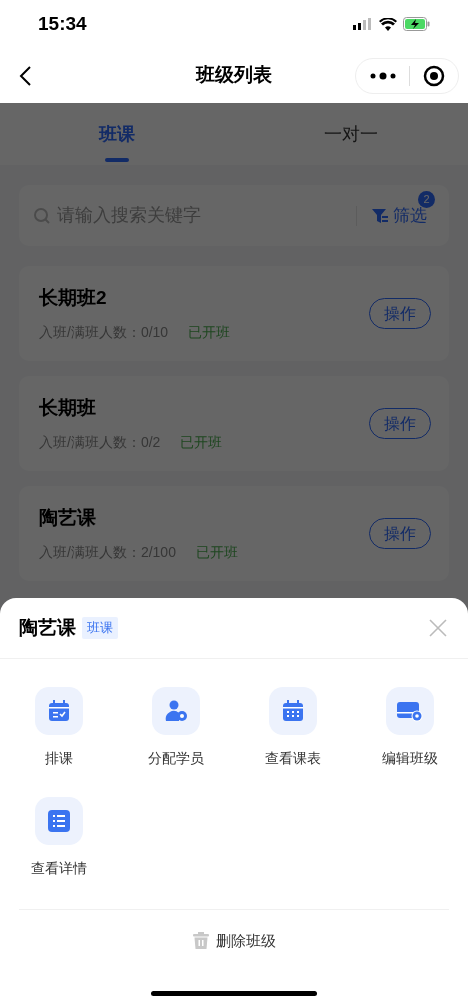 This screenshot has width=468, height=1008. I want to click on delete-class-button: 删除班级, so click(234, 941).